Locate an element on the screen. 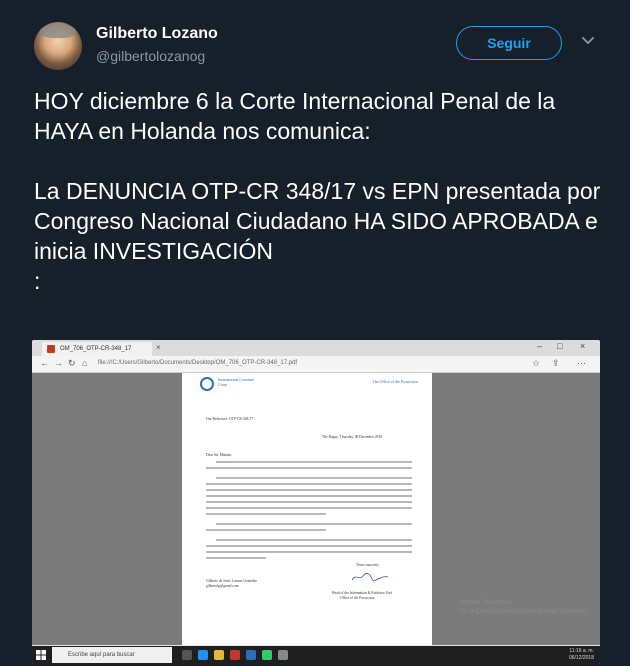  watermark-line-2: Ve a Configuración para activar Windows. is located at coordinates (525, 611).